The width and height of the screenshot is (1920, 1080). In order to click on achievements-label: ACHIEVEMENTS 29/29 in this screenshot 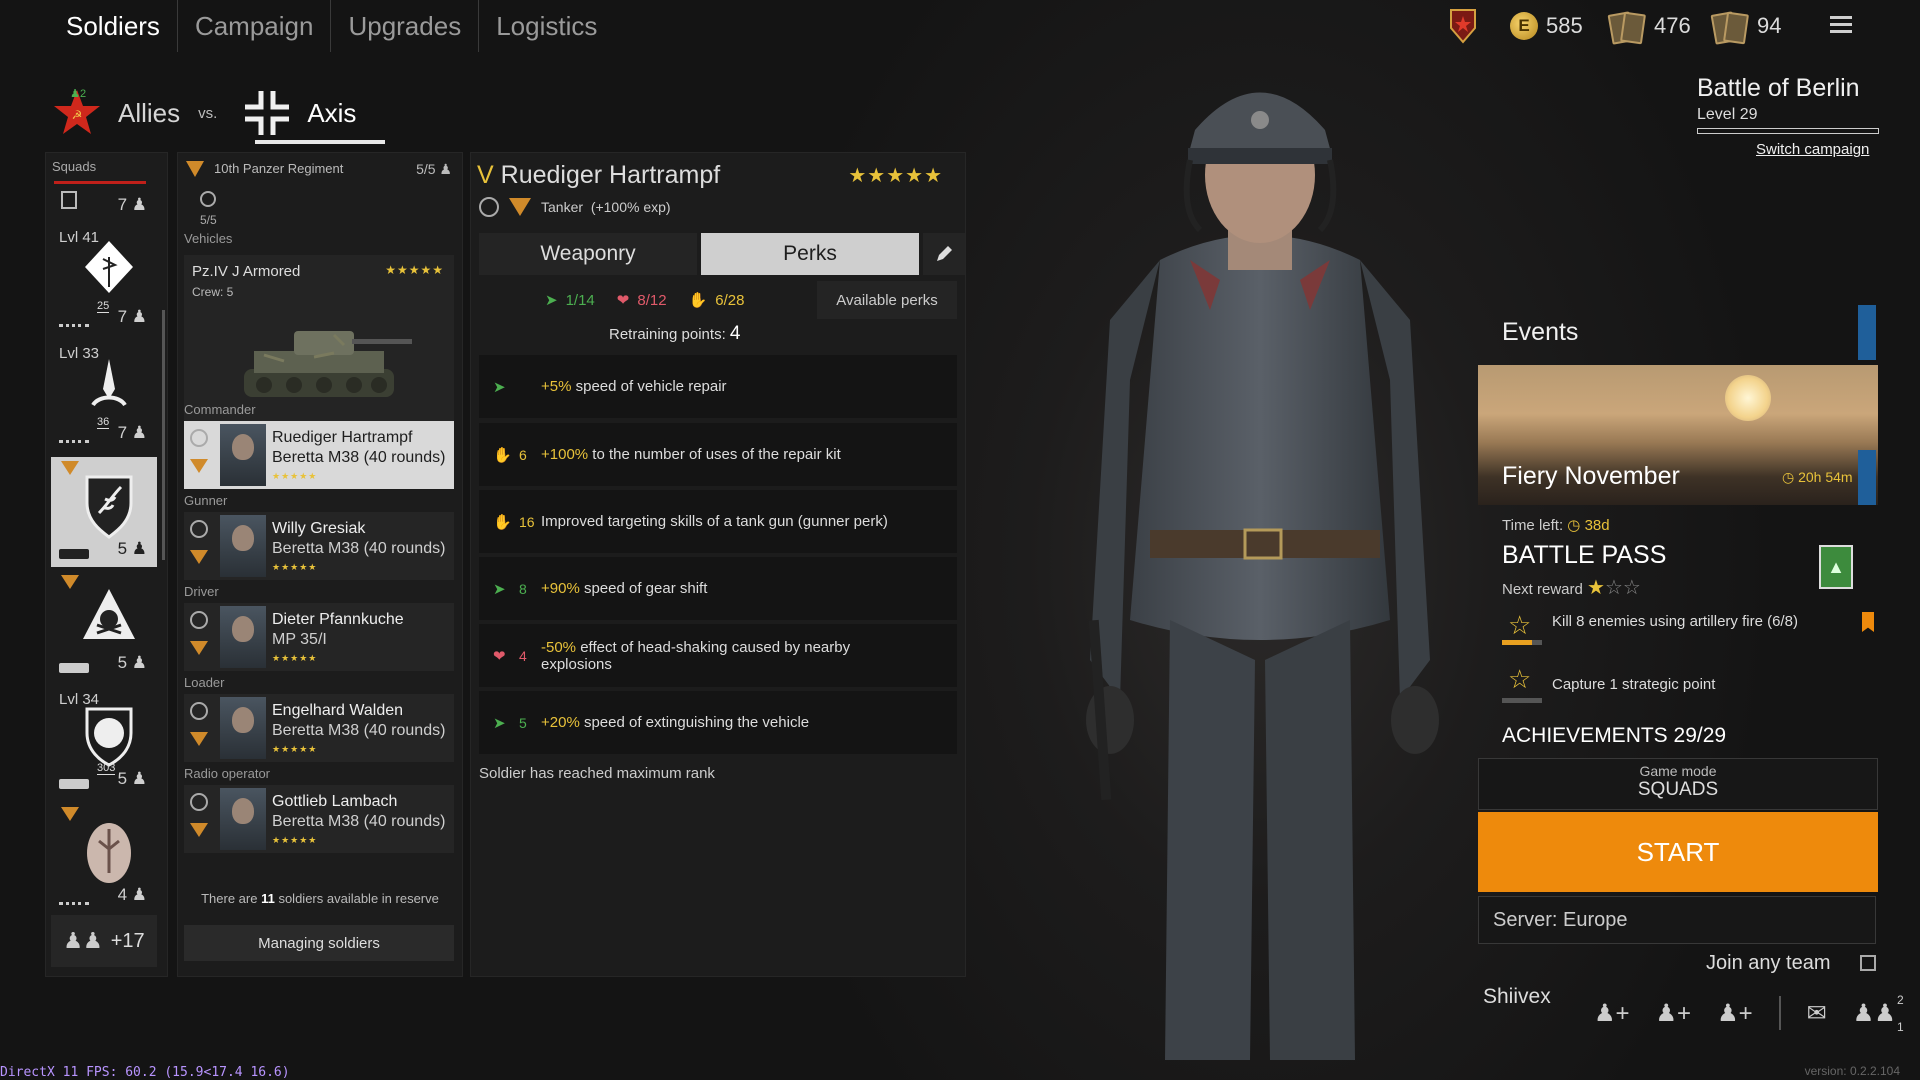, I will do `click(1614, 736)`.